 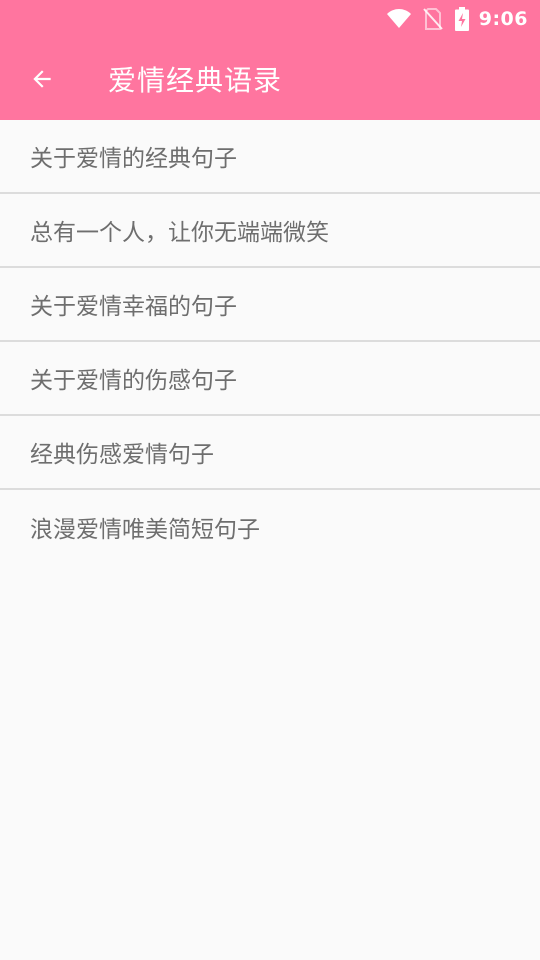 What do you see at coordinates (122, 455) in the screenshot?
I see `list-item-label: 经典伤感爱情句子` at bounding box center [122, 455].